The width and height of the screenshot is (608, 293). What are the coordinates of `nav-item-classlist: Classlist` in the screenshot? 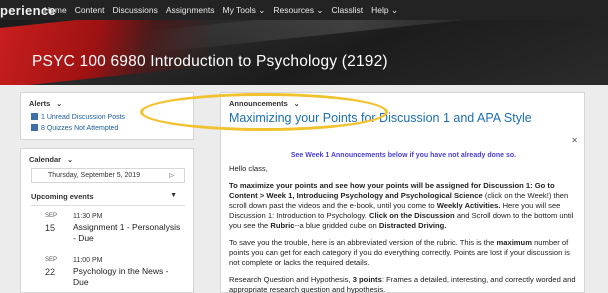 It's located at (348, 10).